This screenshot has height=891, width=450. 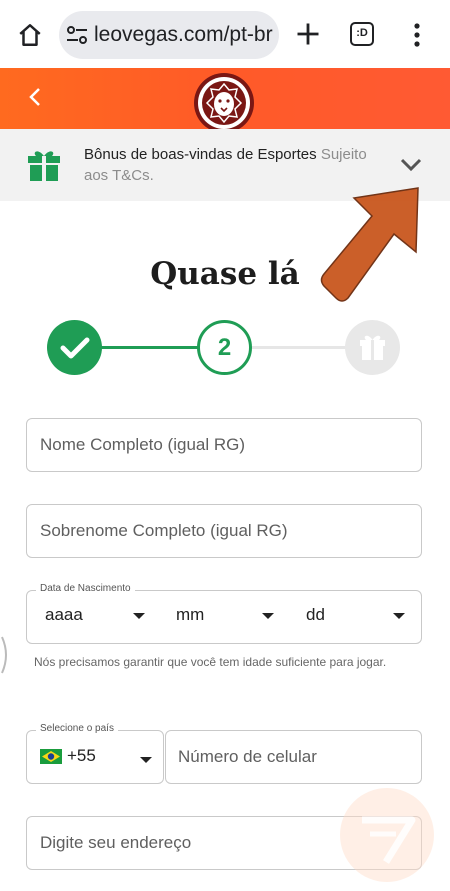 I want to click on phone-input: Número de celular, so click(x=293, y=757).